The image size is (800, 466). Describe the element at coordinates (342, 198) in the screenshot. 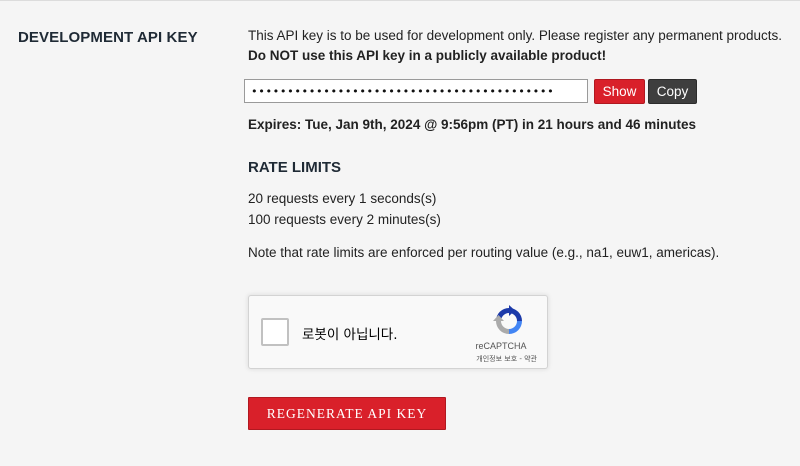

I see `rate-limit-line: 20 requests every 1 seconds(s)` at that location.